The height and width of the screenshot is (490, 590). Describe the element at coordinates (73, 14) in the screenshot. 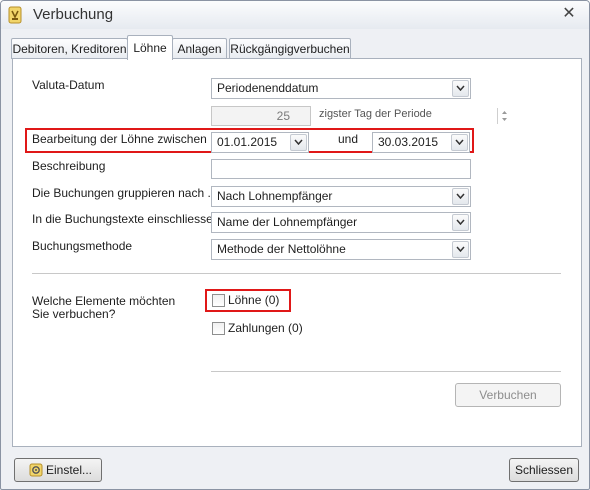

I see `window-title: Verbuchung` at that location.